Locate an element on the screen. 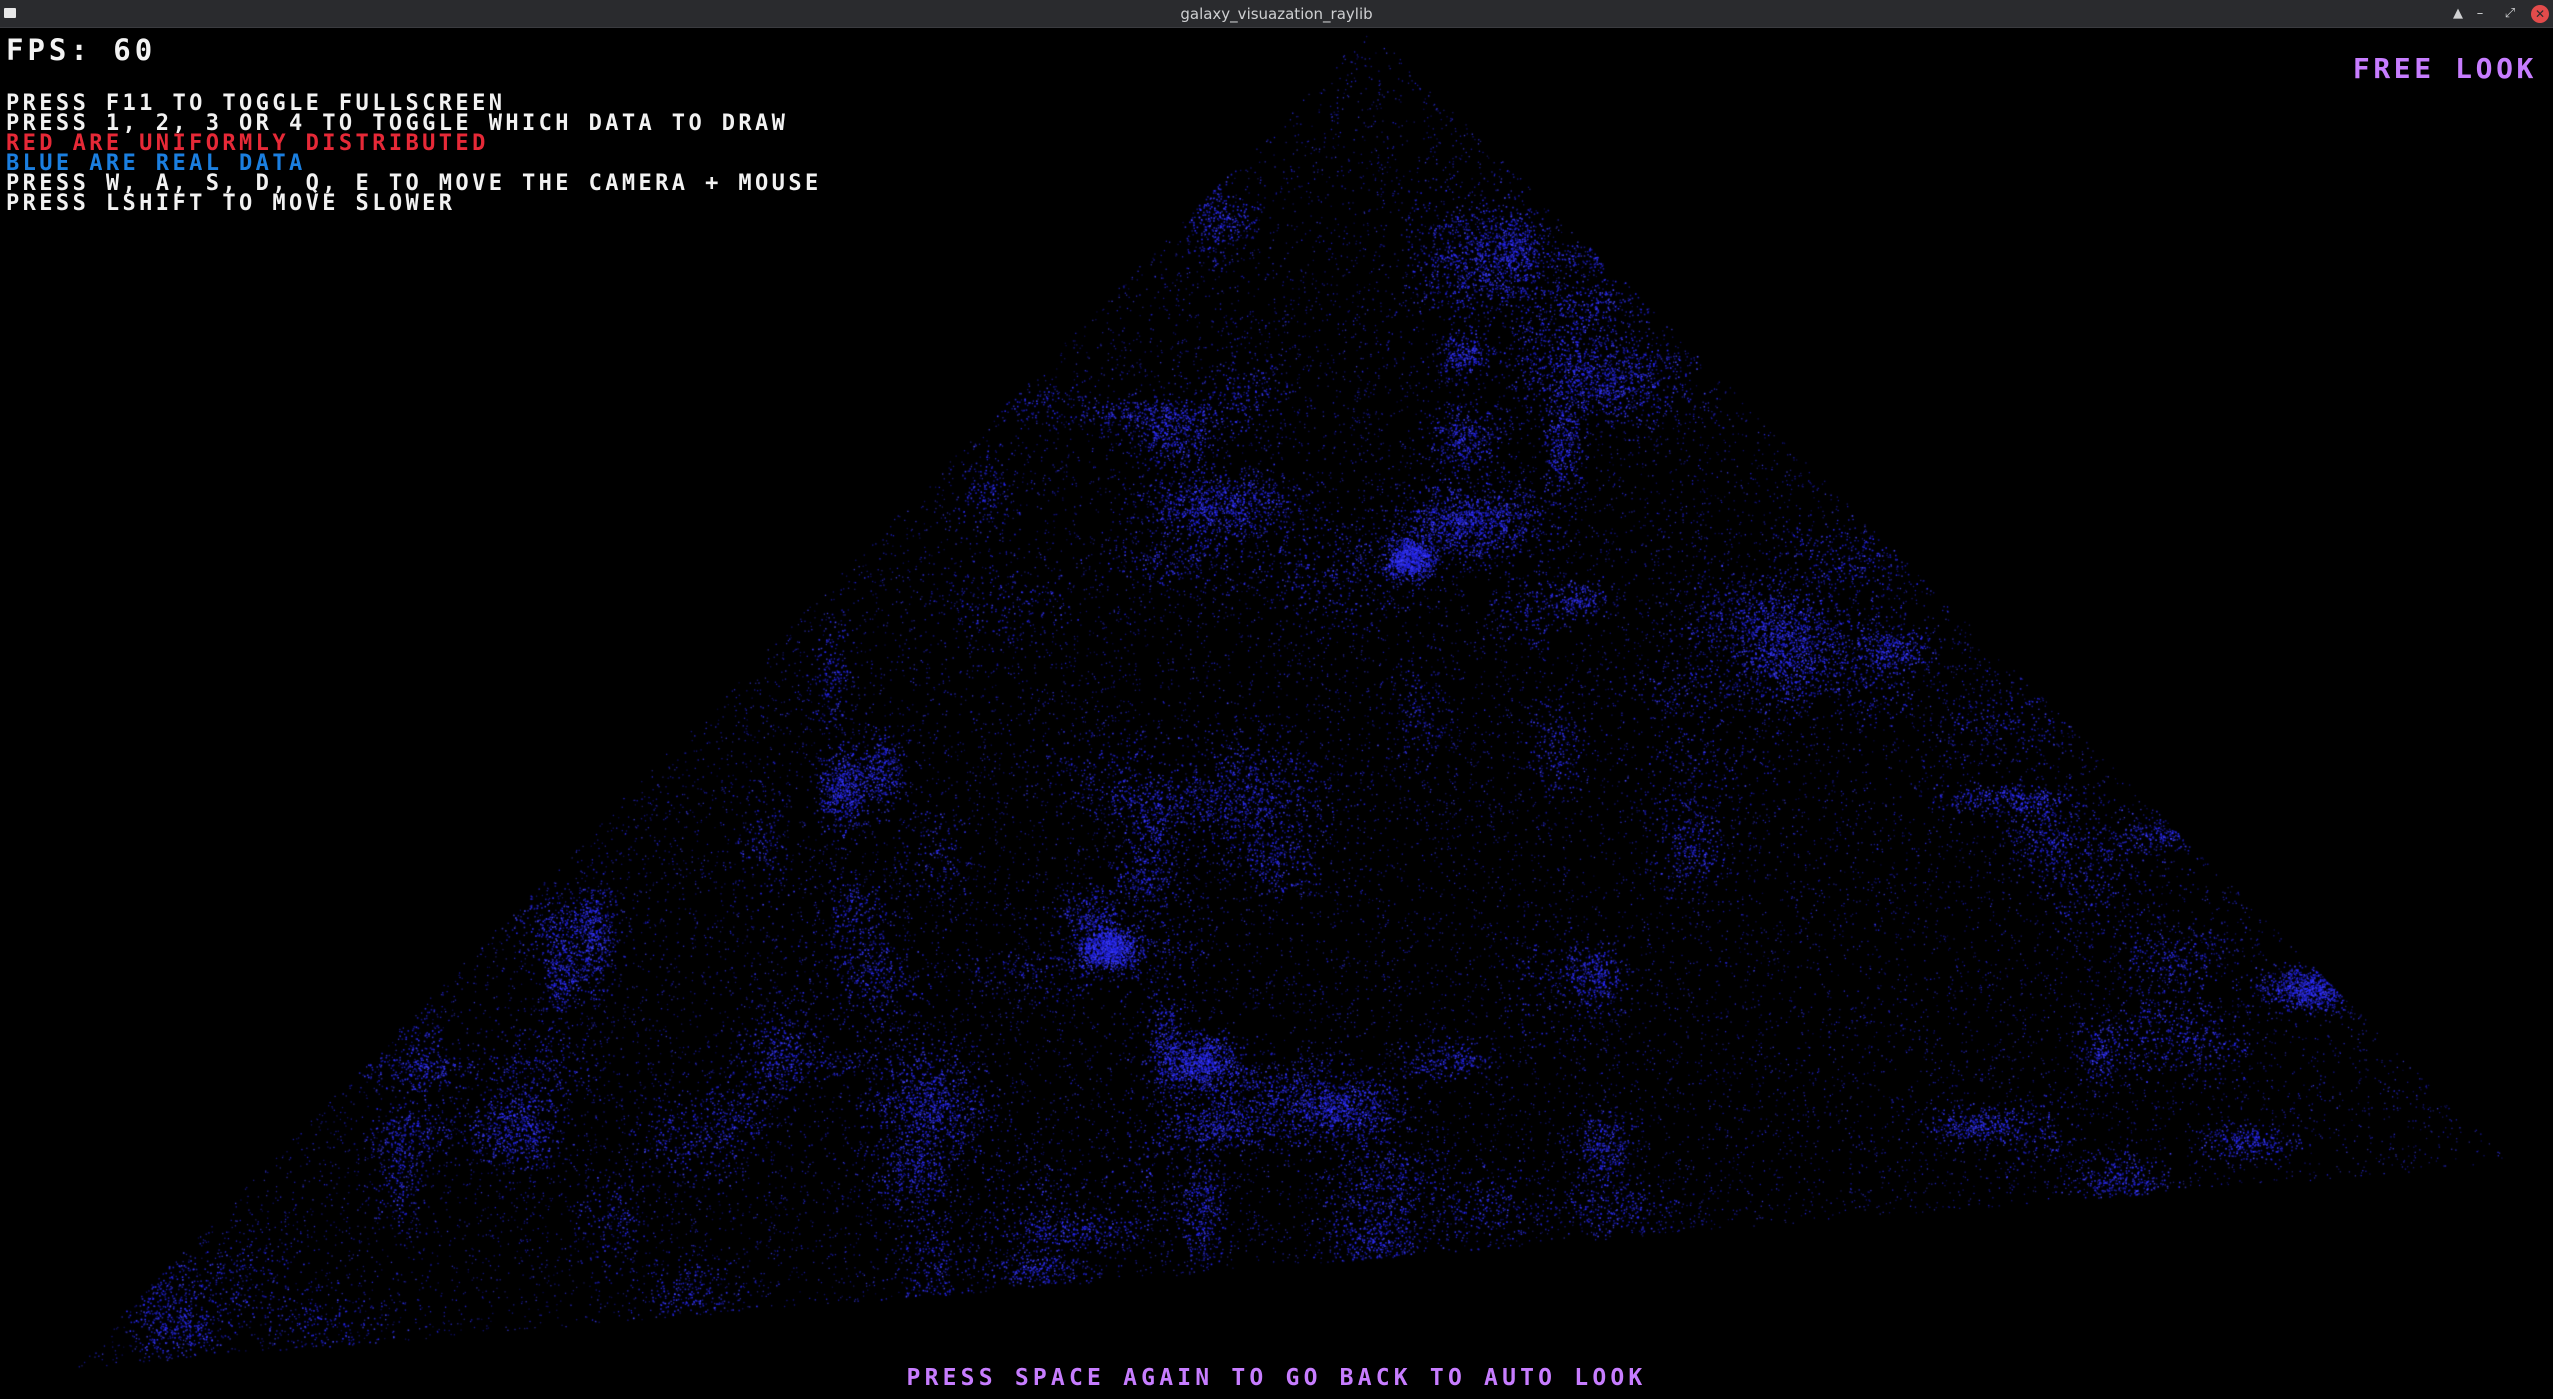 This screenshot has height=1399, width=2553. instruction-line-slower: PRESS LSHIFT TO MOVE SLOWER is located at coordinates (231, 203).